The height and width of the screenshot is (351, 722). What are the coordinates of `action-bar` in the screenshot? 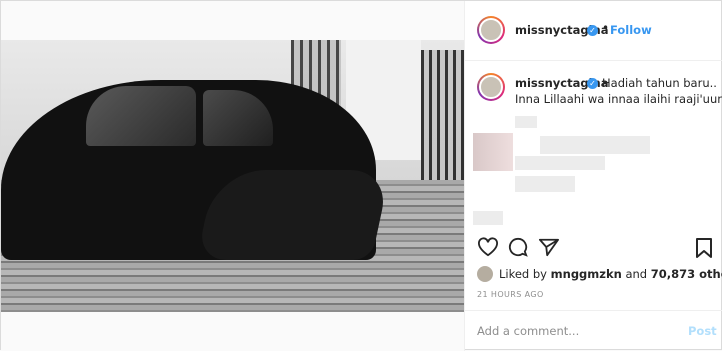 It's located at (593, 248).